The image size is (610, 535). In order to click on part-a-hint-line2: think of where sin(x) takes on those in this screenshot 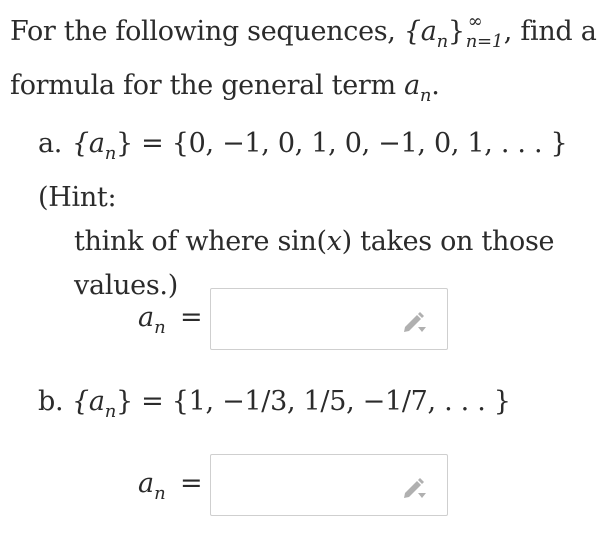, I will do `click(314, 241)`.